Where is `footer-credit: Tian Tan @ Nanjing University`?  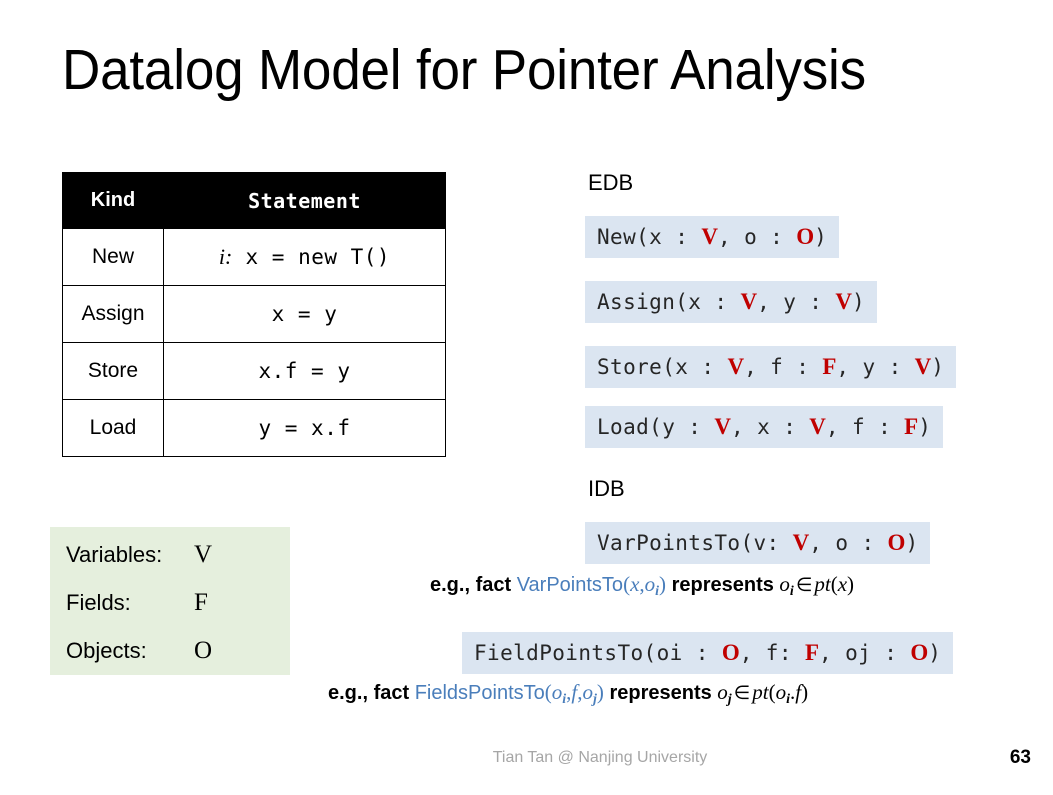
footer-credit: Tian Tan @ Nanjing University is located at coordinates (600, 757).